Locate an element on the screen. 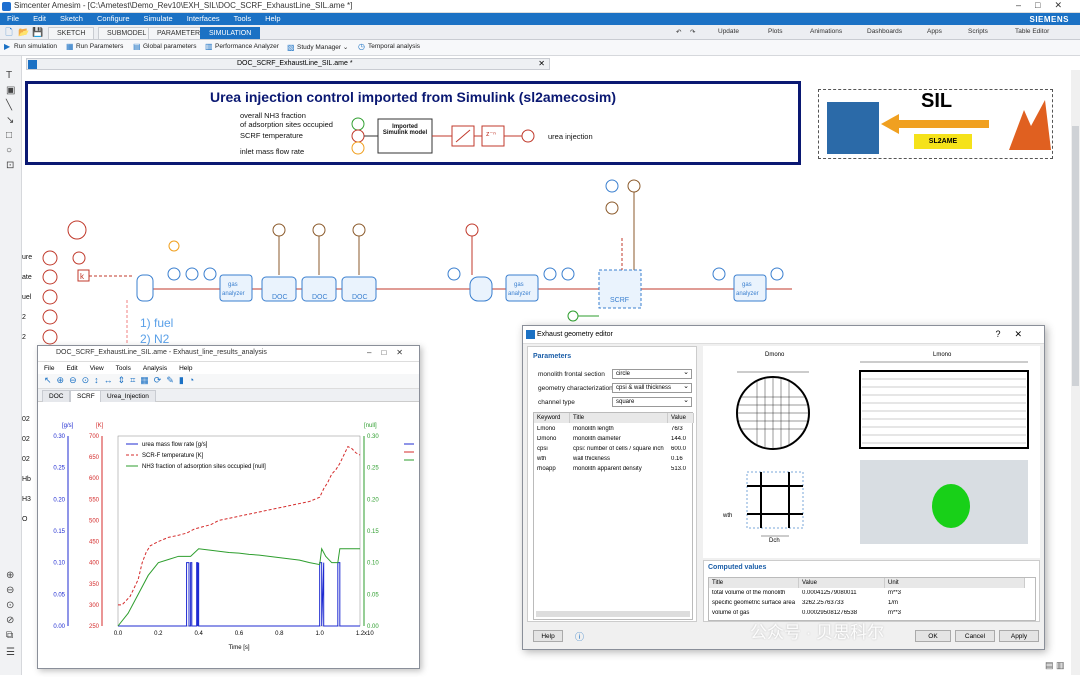 This screenshot has width=1080, height=677. y-tick-label: 0.10 is located at coordinates (373, 564).